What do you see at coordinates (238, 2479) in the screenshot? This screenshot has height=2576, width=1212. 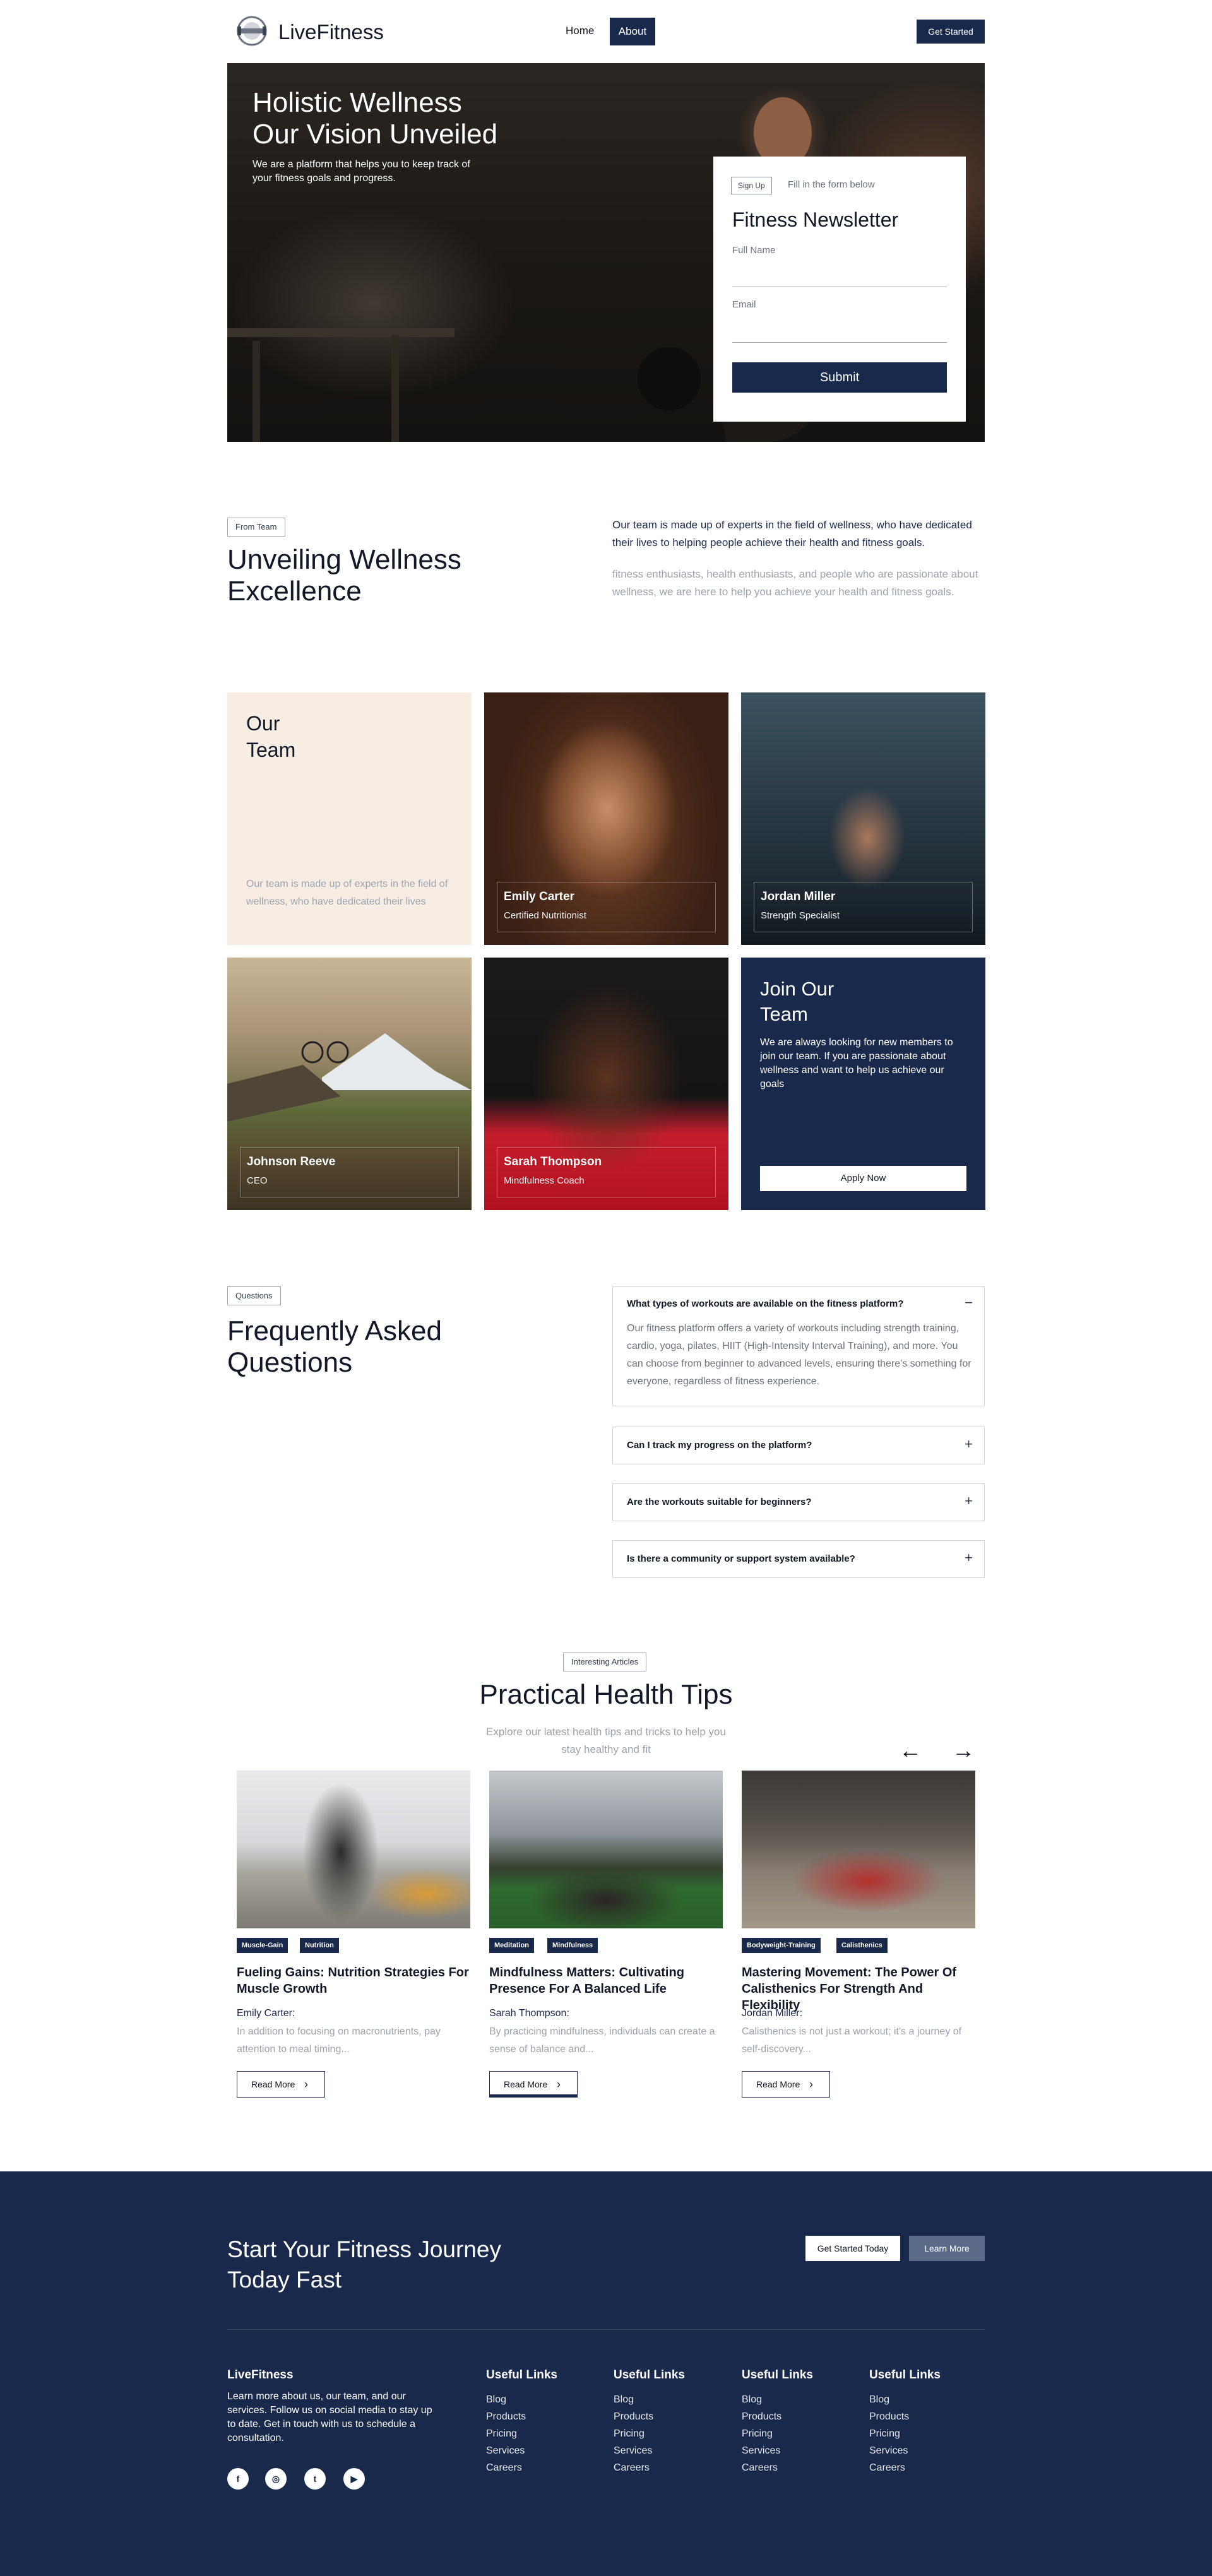 I see `facebook-icon: f` at bounding box center [238, 2479].